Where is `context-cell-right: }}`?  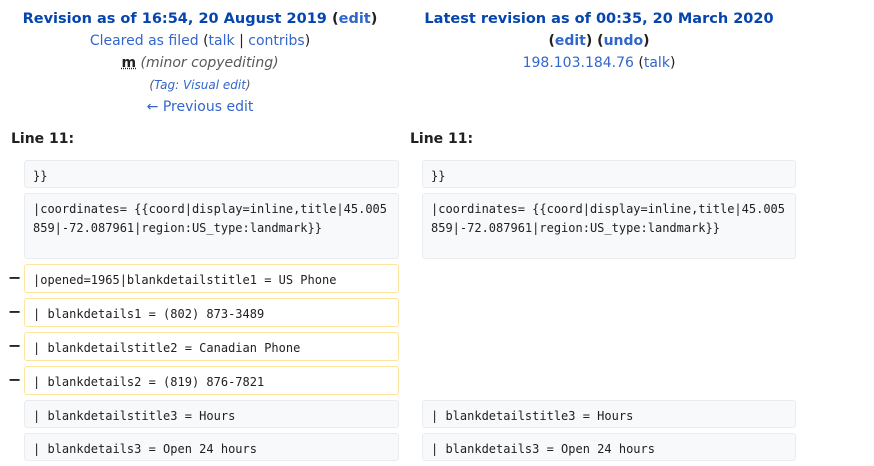 context-cell-right: }} is located at coordinates (609, 174).